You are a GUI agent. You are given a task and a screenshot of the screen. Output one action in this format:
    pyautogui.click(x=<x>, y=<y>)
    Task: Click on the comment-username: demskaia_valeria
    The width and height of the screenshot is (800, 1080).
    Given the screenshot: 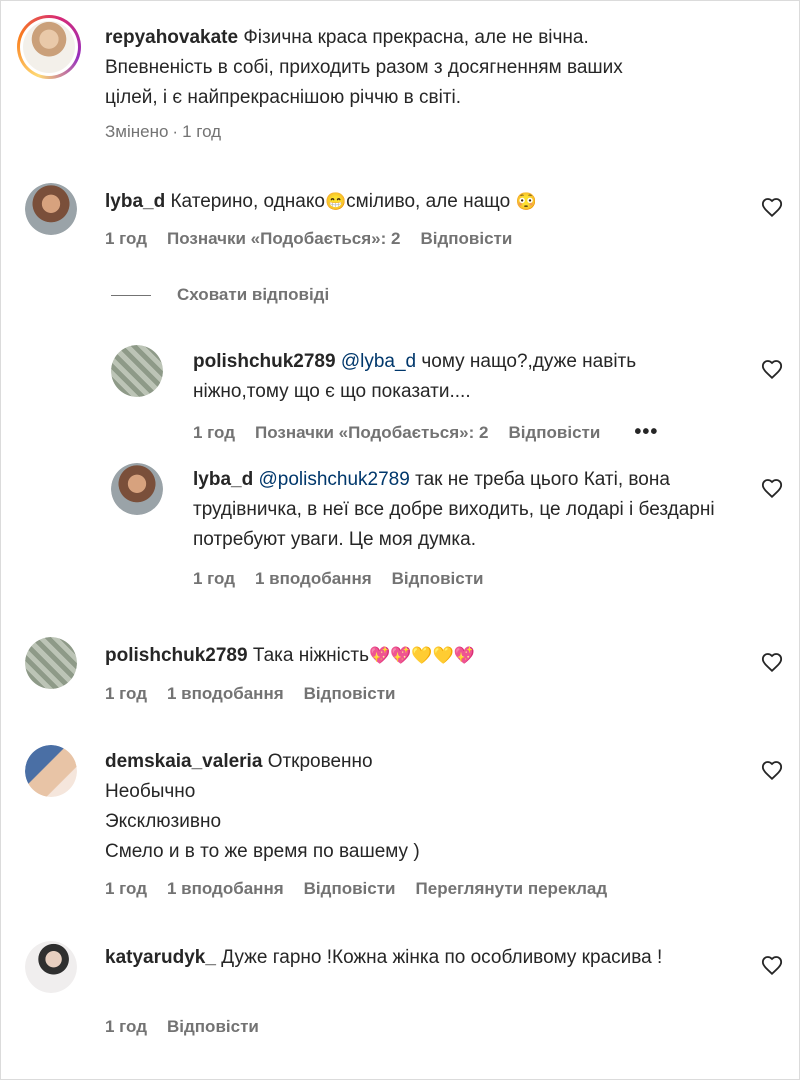 What is the action you would take?
    pyautogui.click(x=183, y=761)
    